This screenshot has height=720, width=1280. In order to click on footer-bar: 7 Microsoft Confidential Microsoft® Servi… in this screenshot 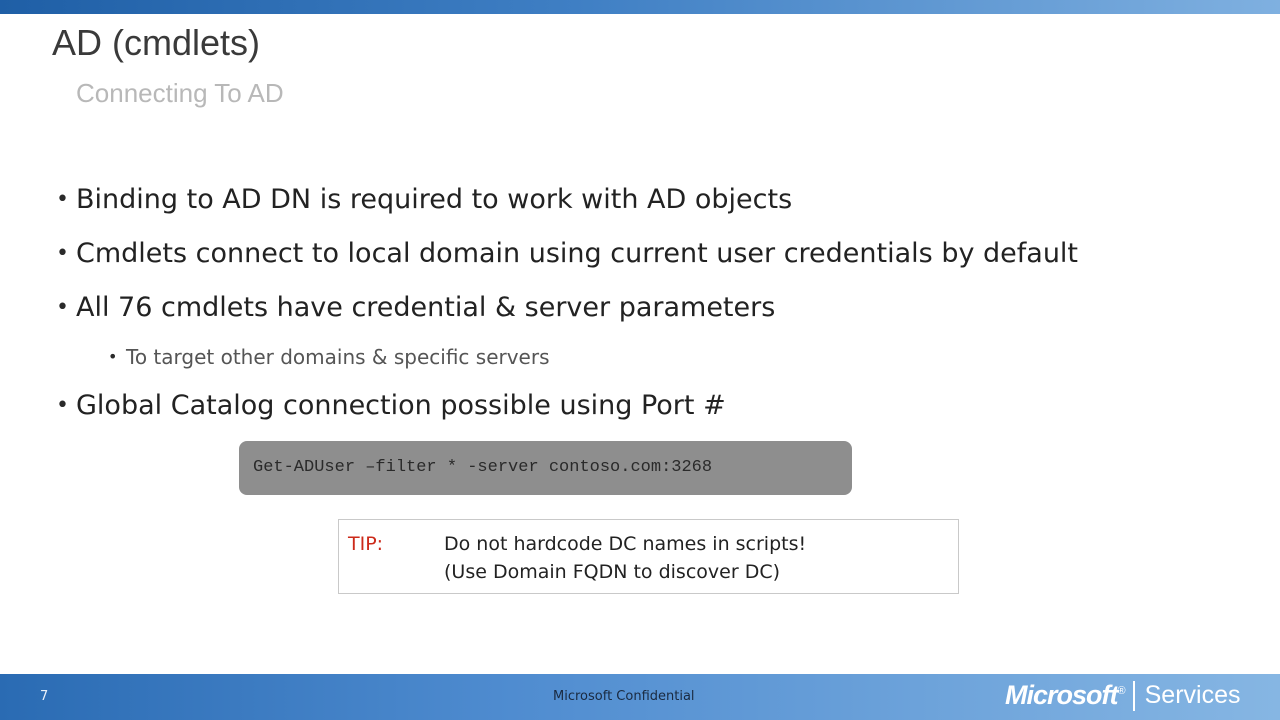, I will do `click(640, 697)`.